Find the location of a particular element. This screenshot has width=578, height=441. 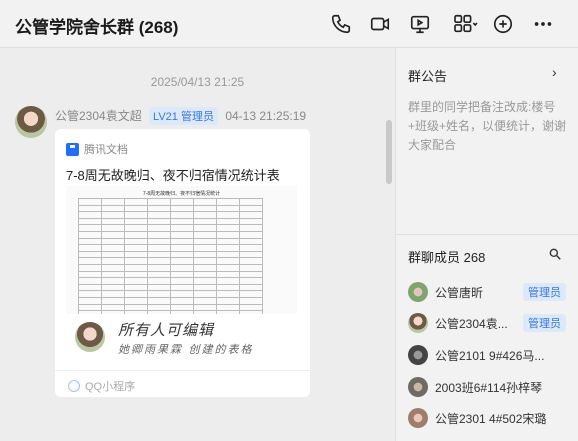

group-title: 公管学院舍长群 (268) is located at coordinates (97, 27).